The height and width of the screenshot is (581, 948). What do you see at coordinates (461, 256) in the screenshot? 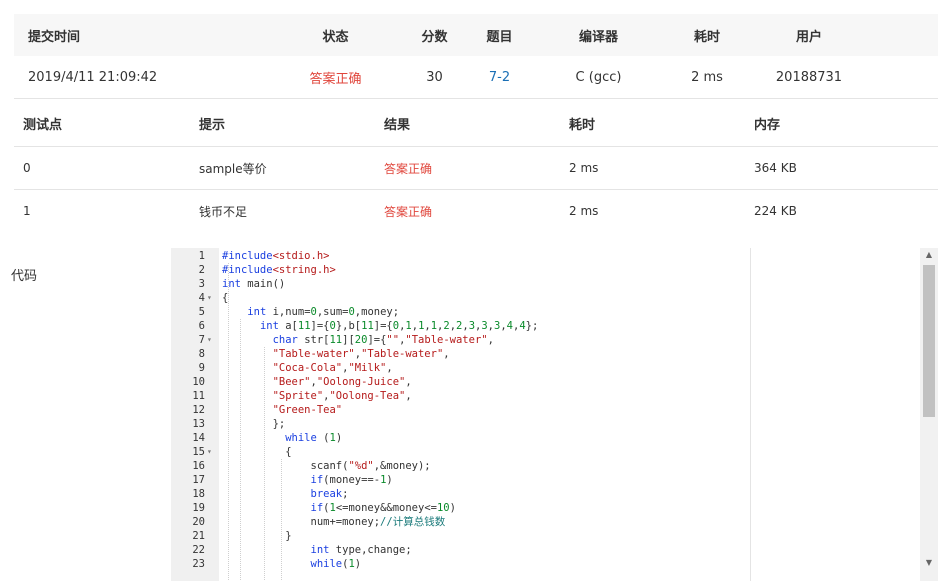
I see `code-line: 1 #include<stdio.h>` at bounding box center [461, 256].